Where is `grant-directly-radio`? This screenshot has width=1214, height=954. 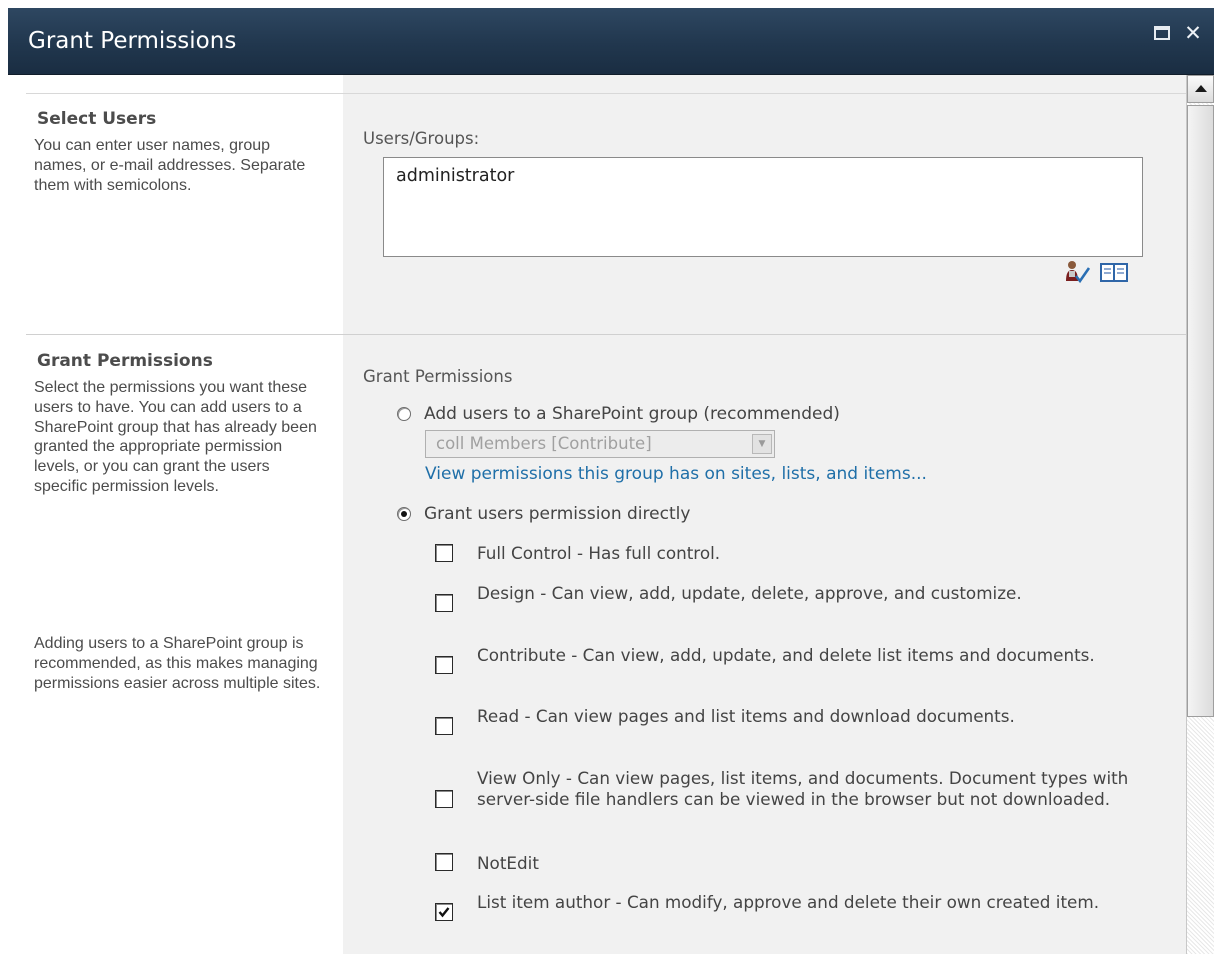
grant-directly-radio is located at coordinates (404, 514).